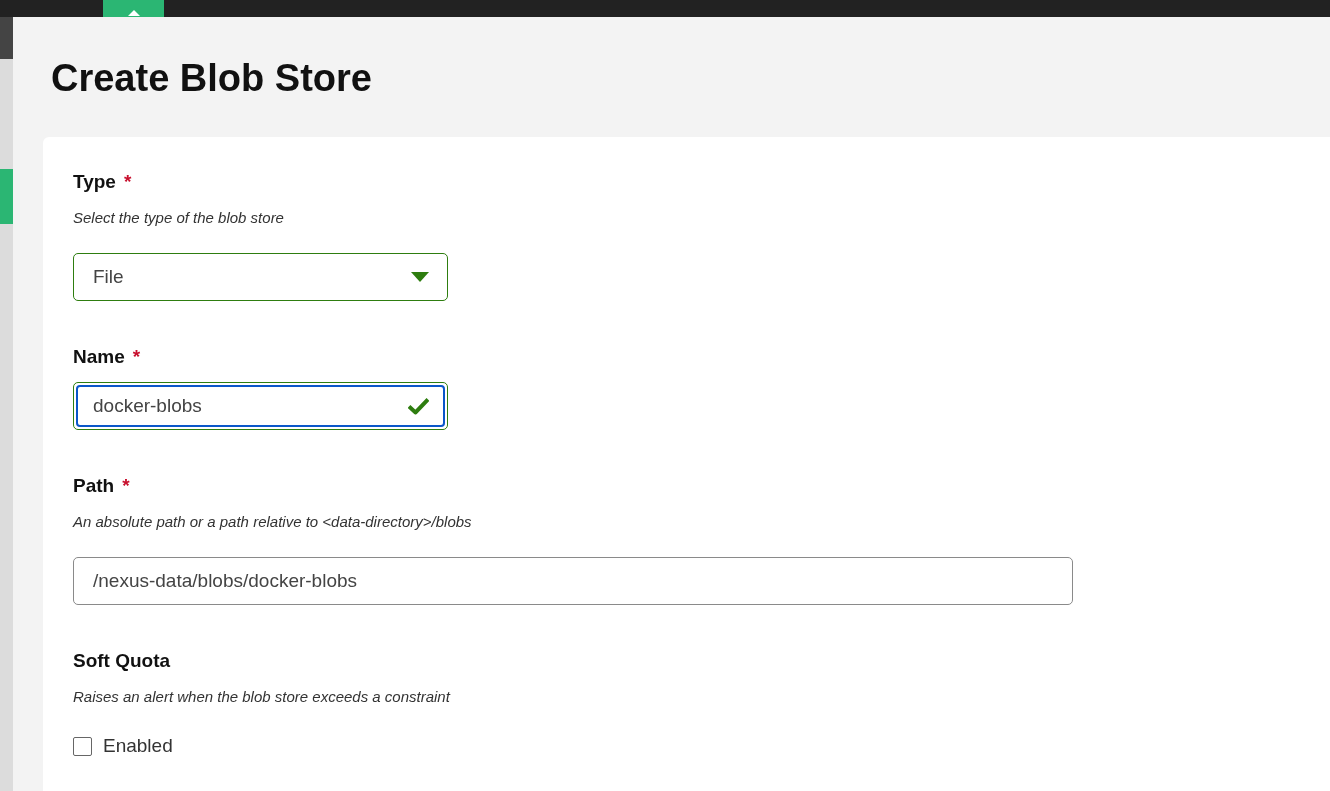 This screenshot has width=1330, height=791. Describe the element at coordinates (94, 182) in the screenshot. I see `field-label: Type` at that location.